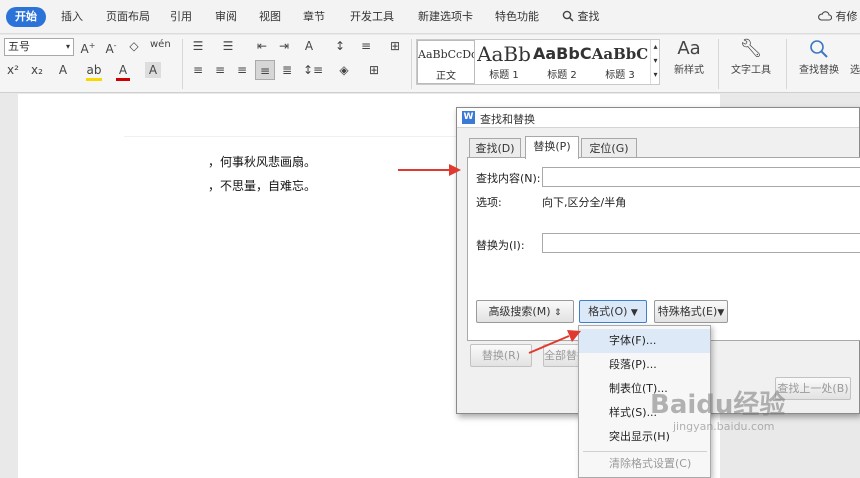  I want to click on dropdown-arrow-icon: ▼, so click(634, 313).